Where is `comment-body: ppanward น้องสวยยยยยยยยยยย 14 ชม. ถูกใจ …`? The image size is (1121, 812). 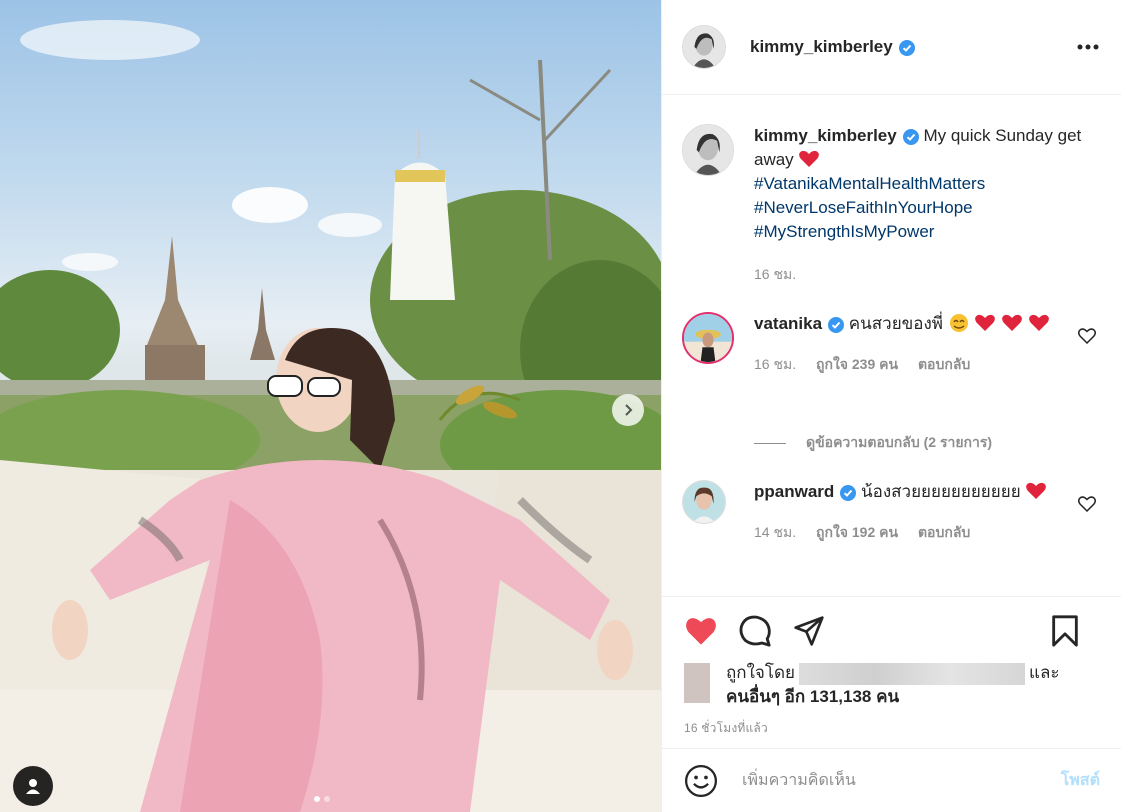
comment-body: ppanward น้องสวยยยยยยยยยยย 14 ชม. ถูกใจ … is located at coordinates (928, 512).